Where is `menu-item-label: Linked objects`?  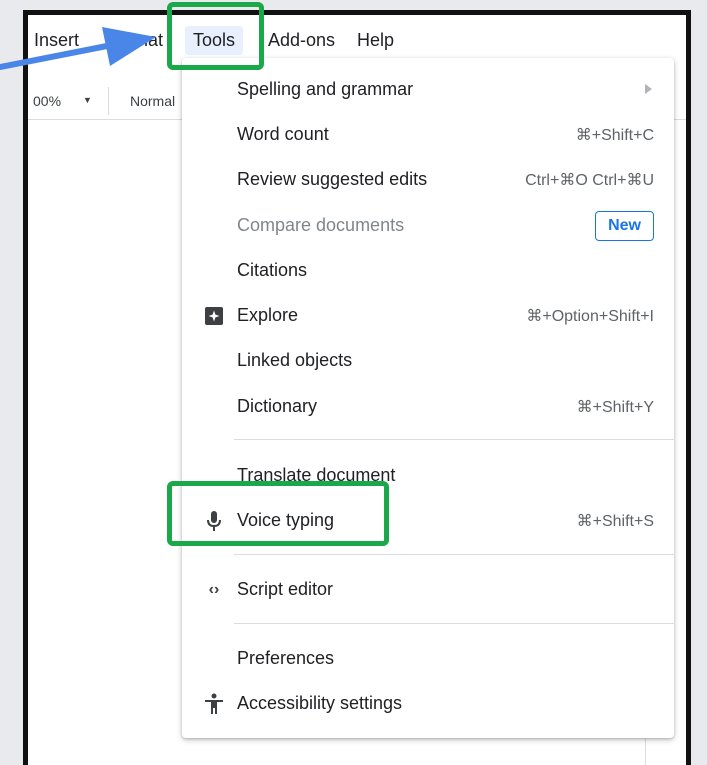 menu-item-label: Linked objects is located at coordinates (295, 360).